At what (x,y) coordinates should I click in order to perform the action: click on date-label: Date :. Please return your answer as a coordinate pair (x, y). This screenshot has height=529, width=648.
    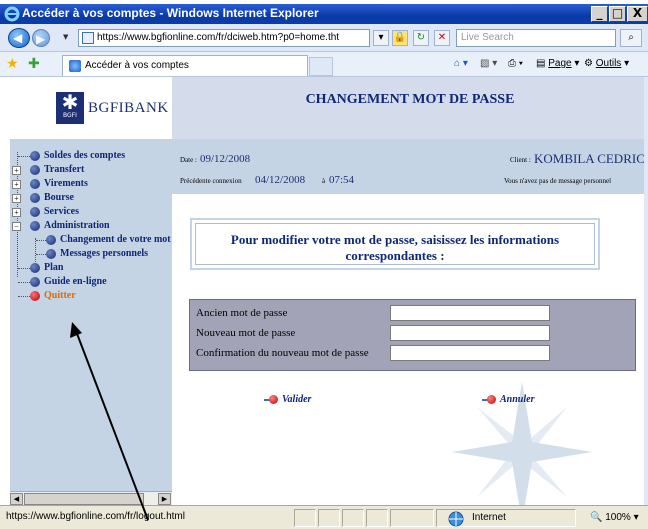
    Looking at the image, I should click on (188, 160).